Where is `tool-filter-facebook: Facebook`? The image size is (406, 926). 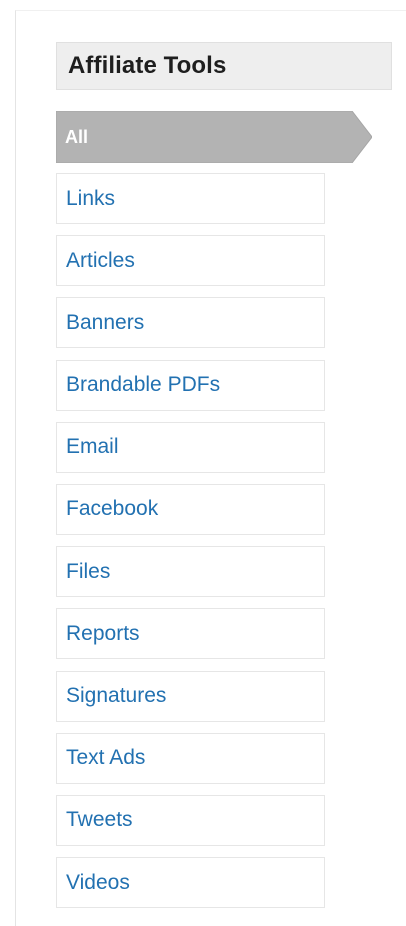 tool-filter-facebook: Facebook is located at coordinates (190, 509).